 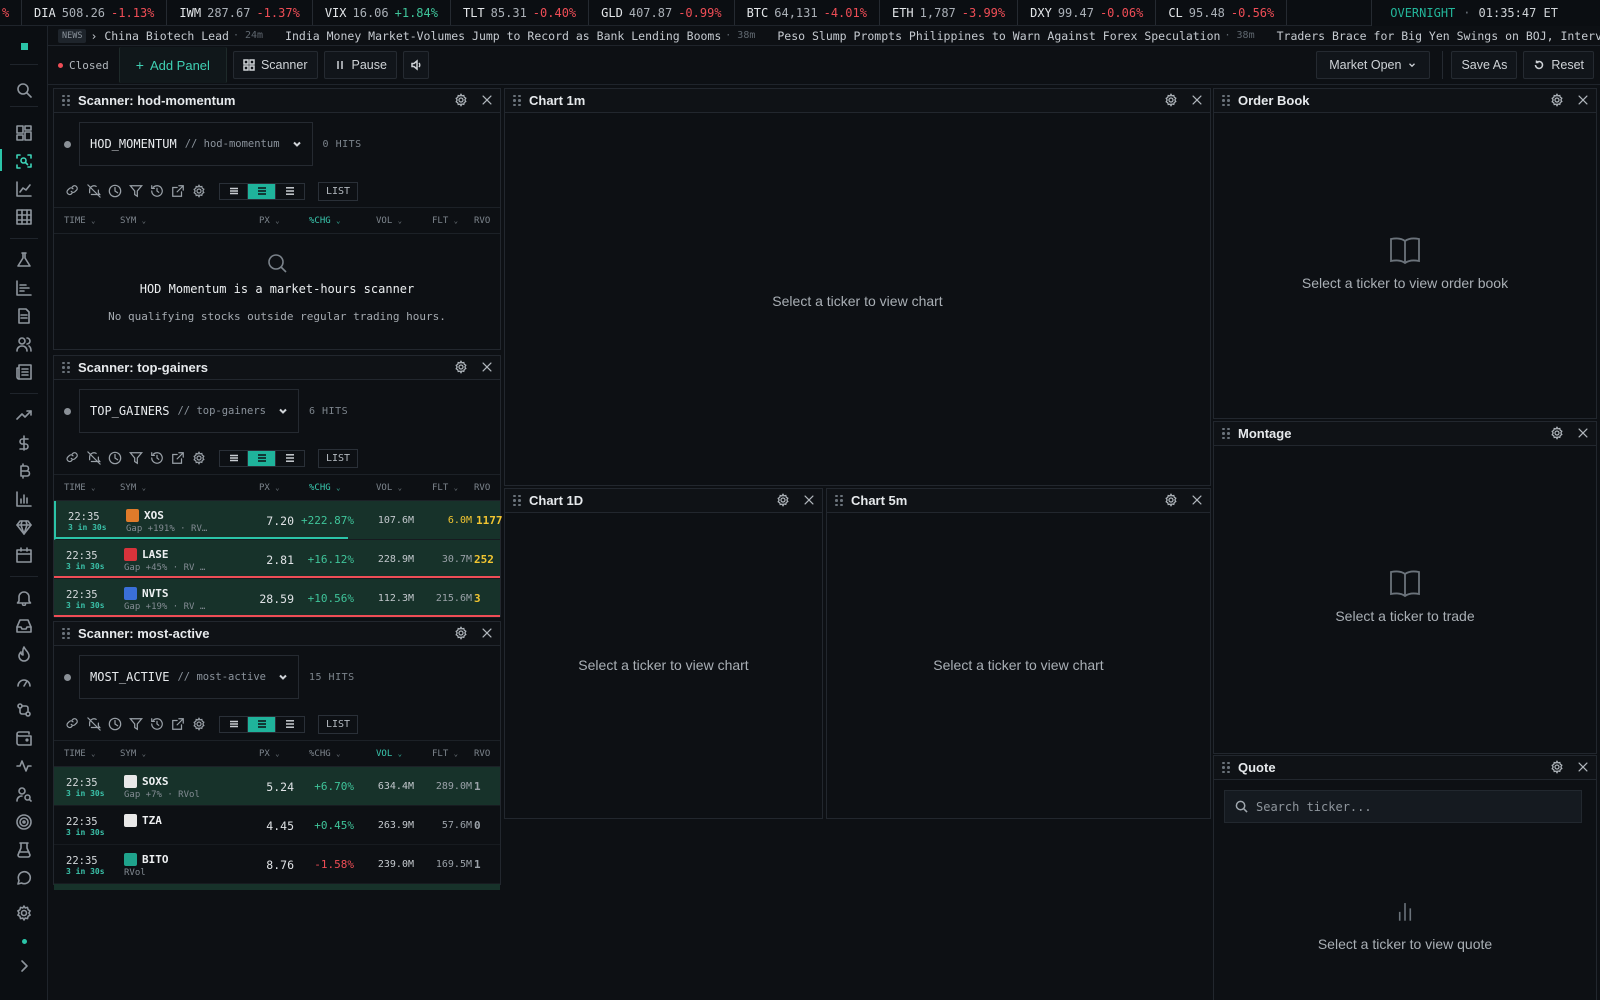 I want to click on filter-icon, so click(x=136, y=191).